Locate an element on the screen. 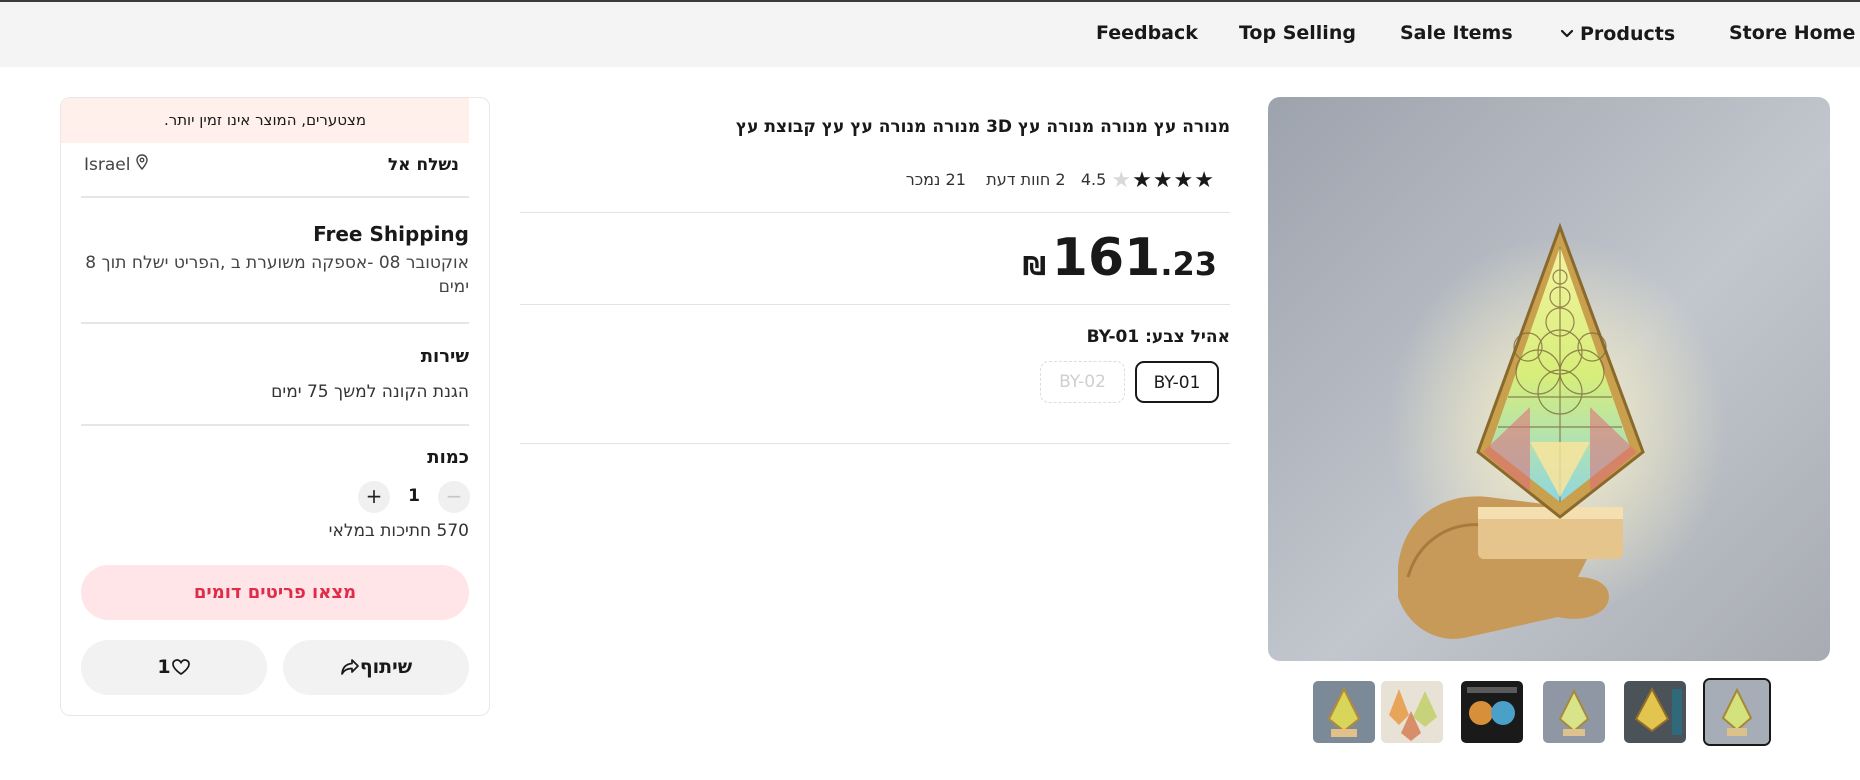 The image size is (1860, 780). nav-sale-items: Sale Items is located at coordinates (1456, 33).